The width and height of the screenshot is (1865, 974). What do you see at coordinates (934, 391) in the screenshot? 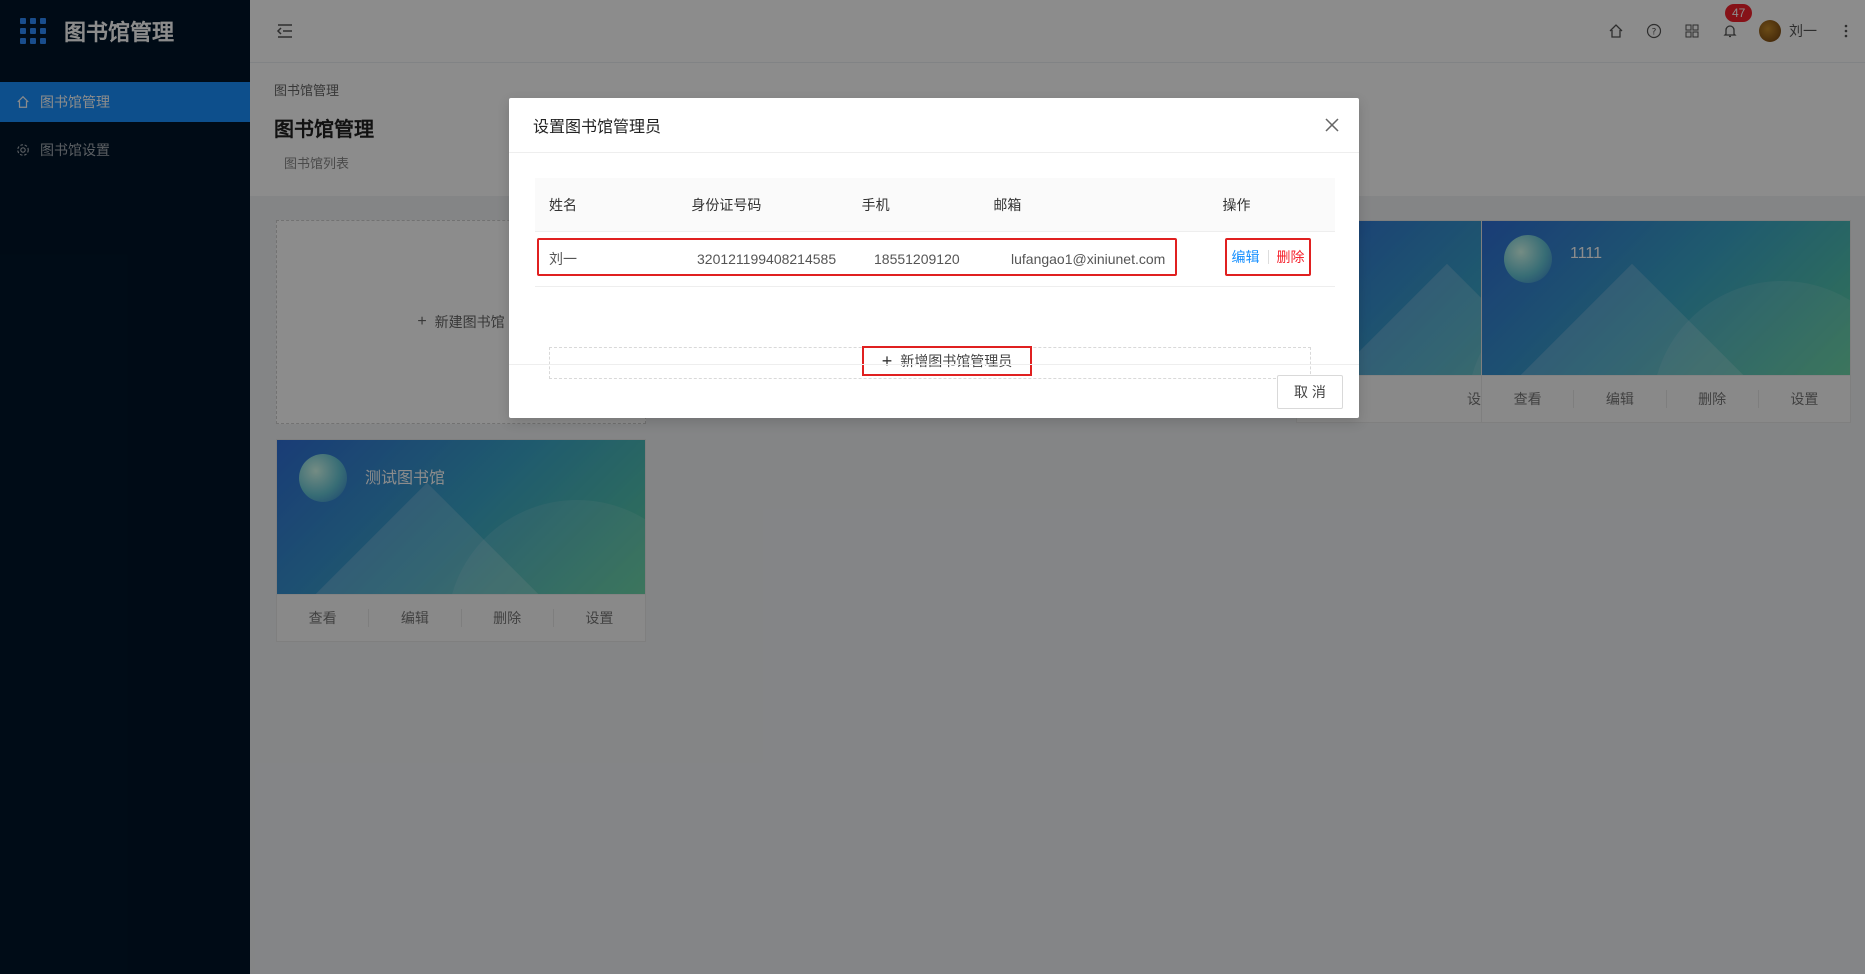
I see `modal-footer: 取 消` at bounding box center [934, 391].